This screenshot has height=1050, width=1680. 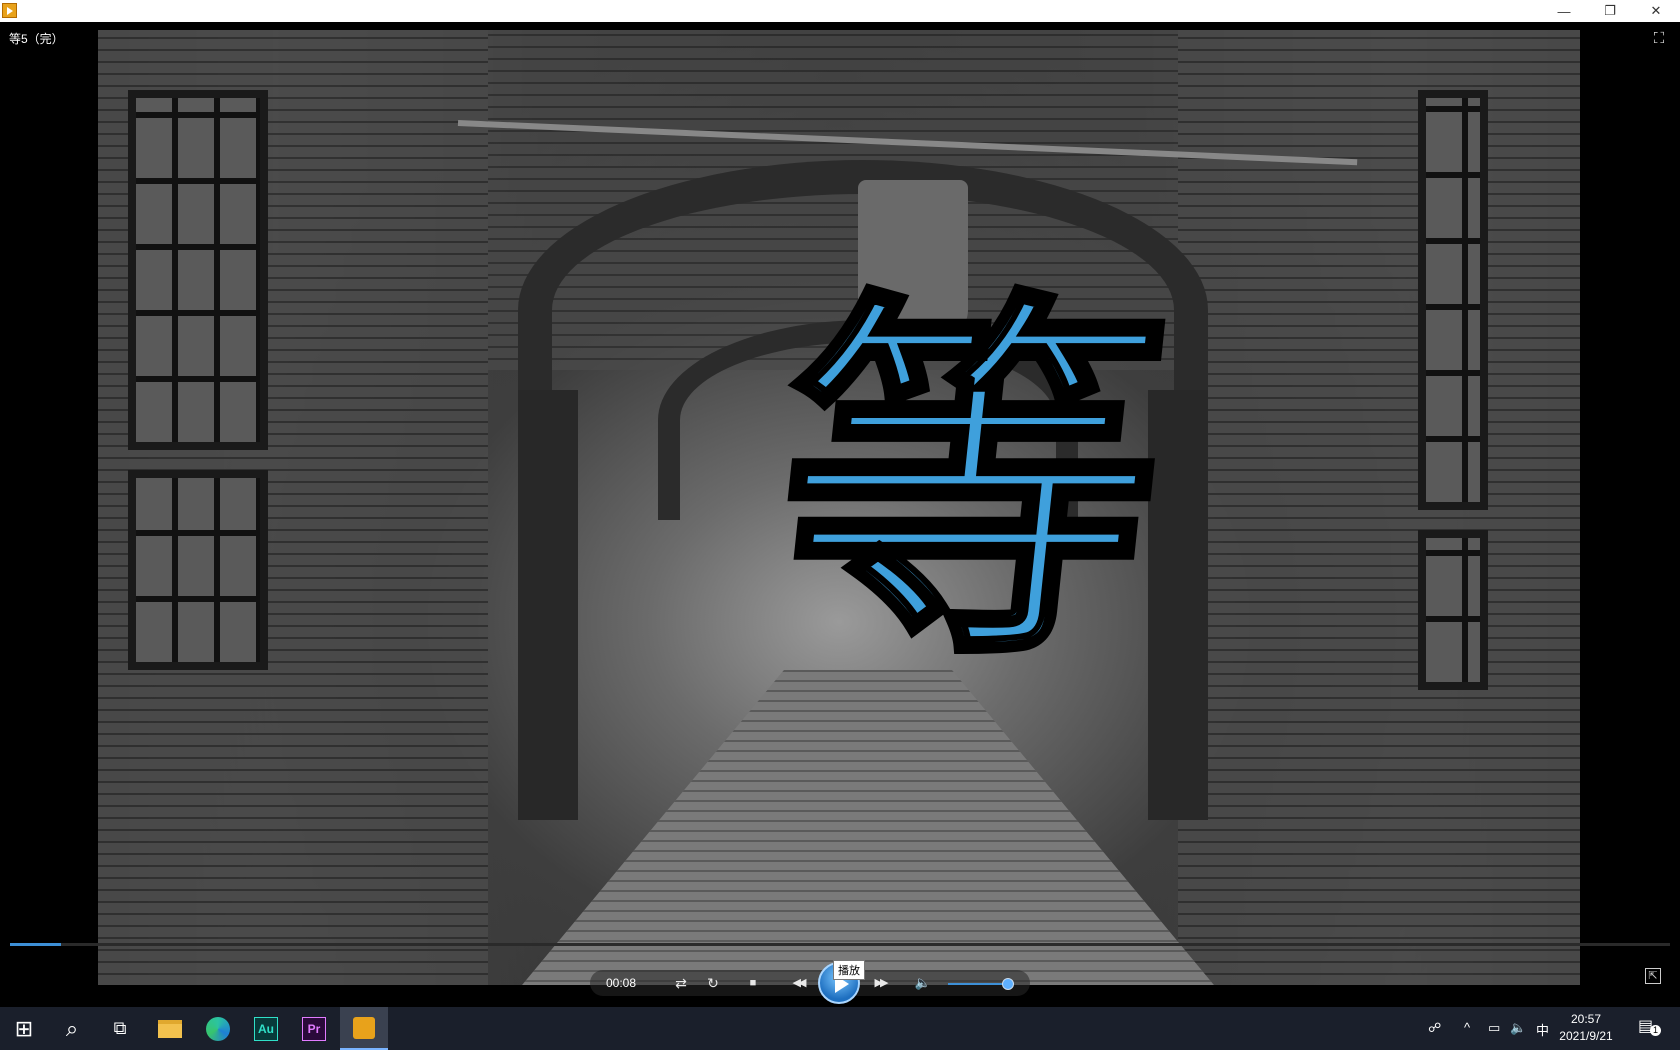 I want to click on taskbar-app-media-player, so click(x=364, y=1028).